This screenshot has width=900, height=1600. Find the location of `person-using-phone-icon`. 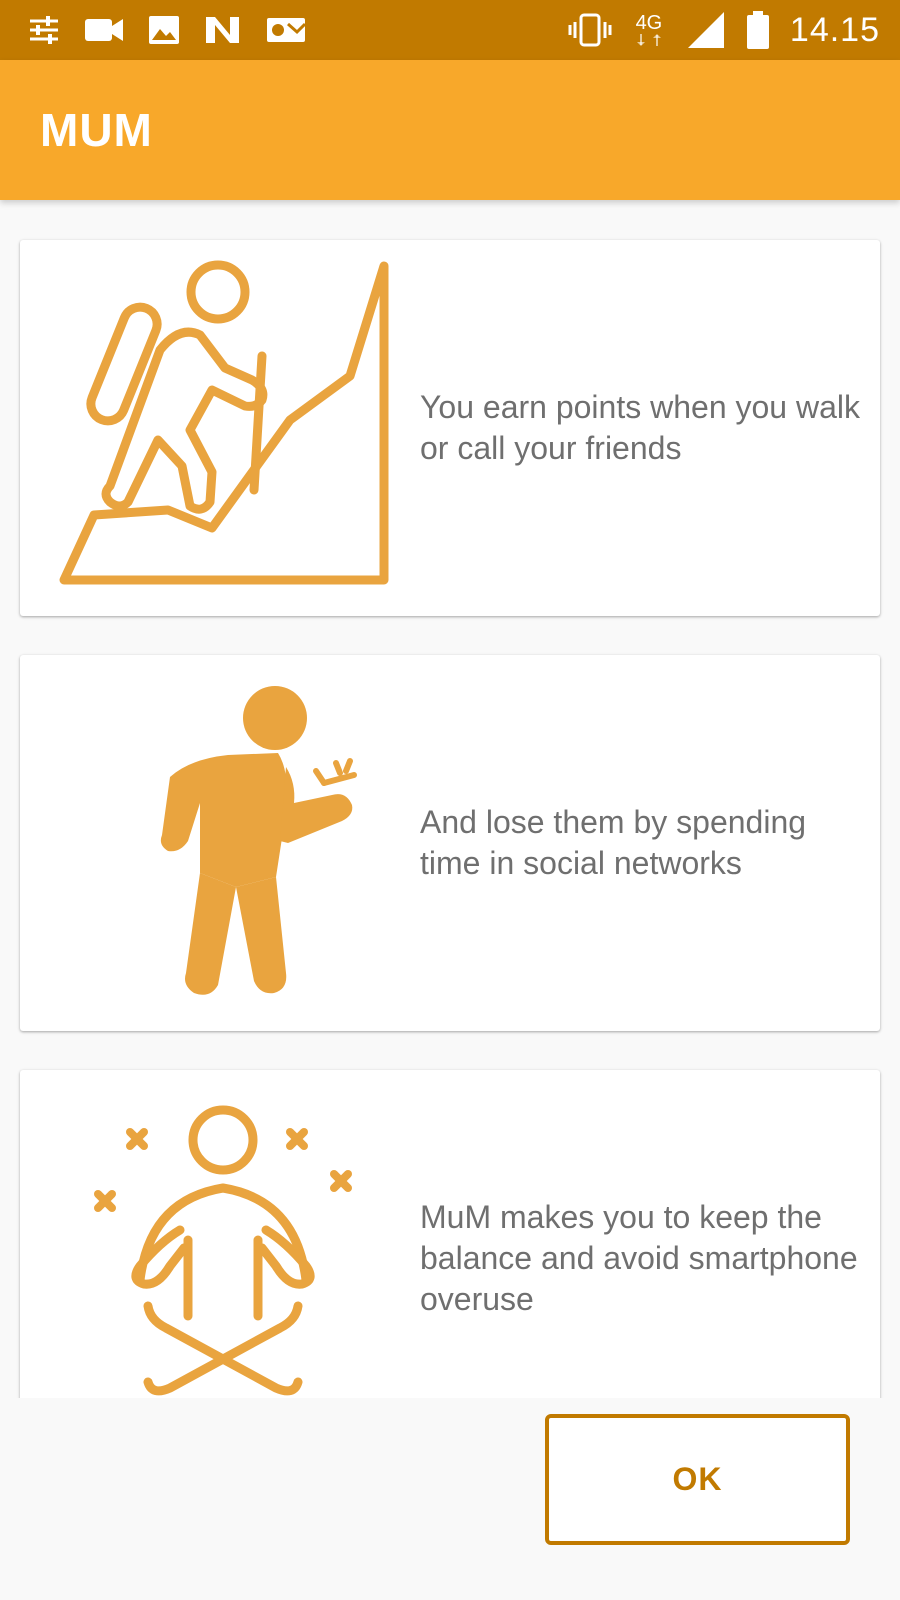

person-using-phone-icon is located at coordinates (220, 843).